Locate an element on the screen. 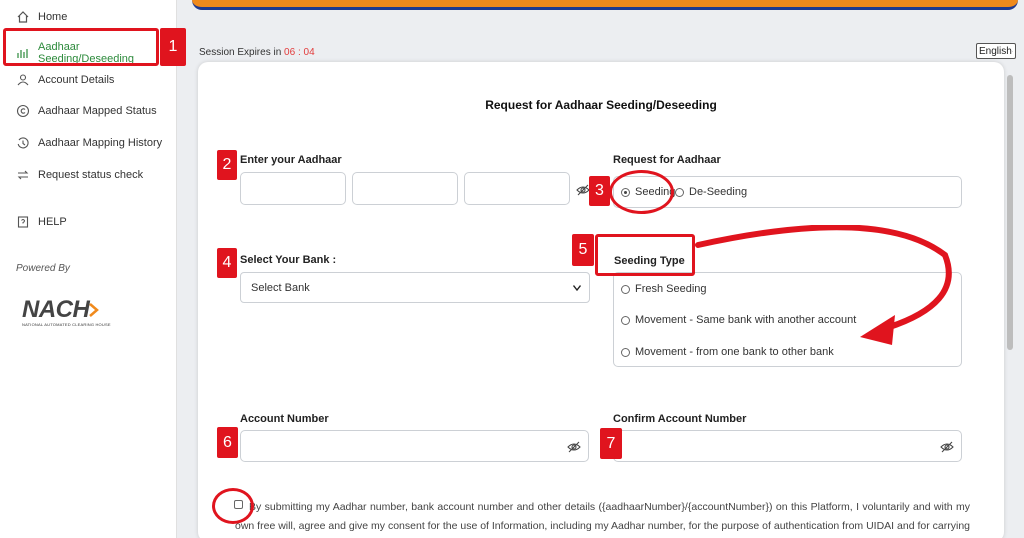 Image resolution: width=1024 pixels, height=538 pixels. account-icon is located at coordinates (23, 80).